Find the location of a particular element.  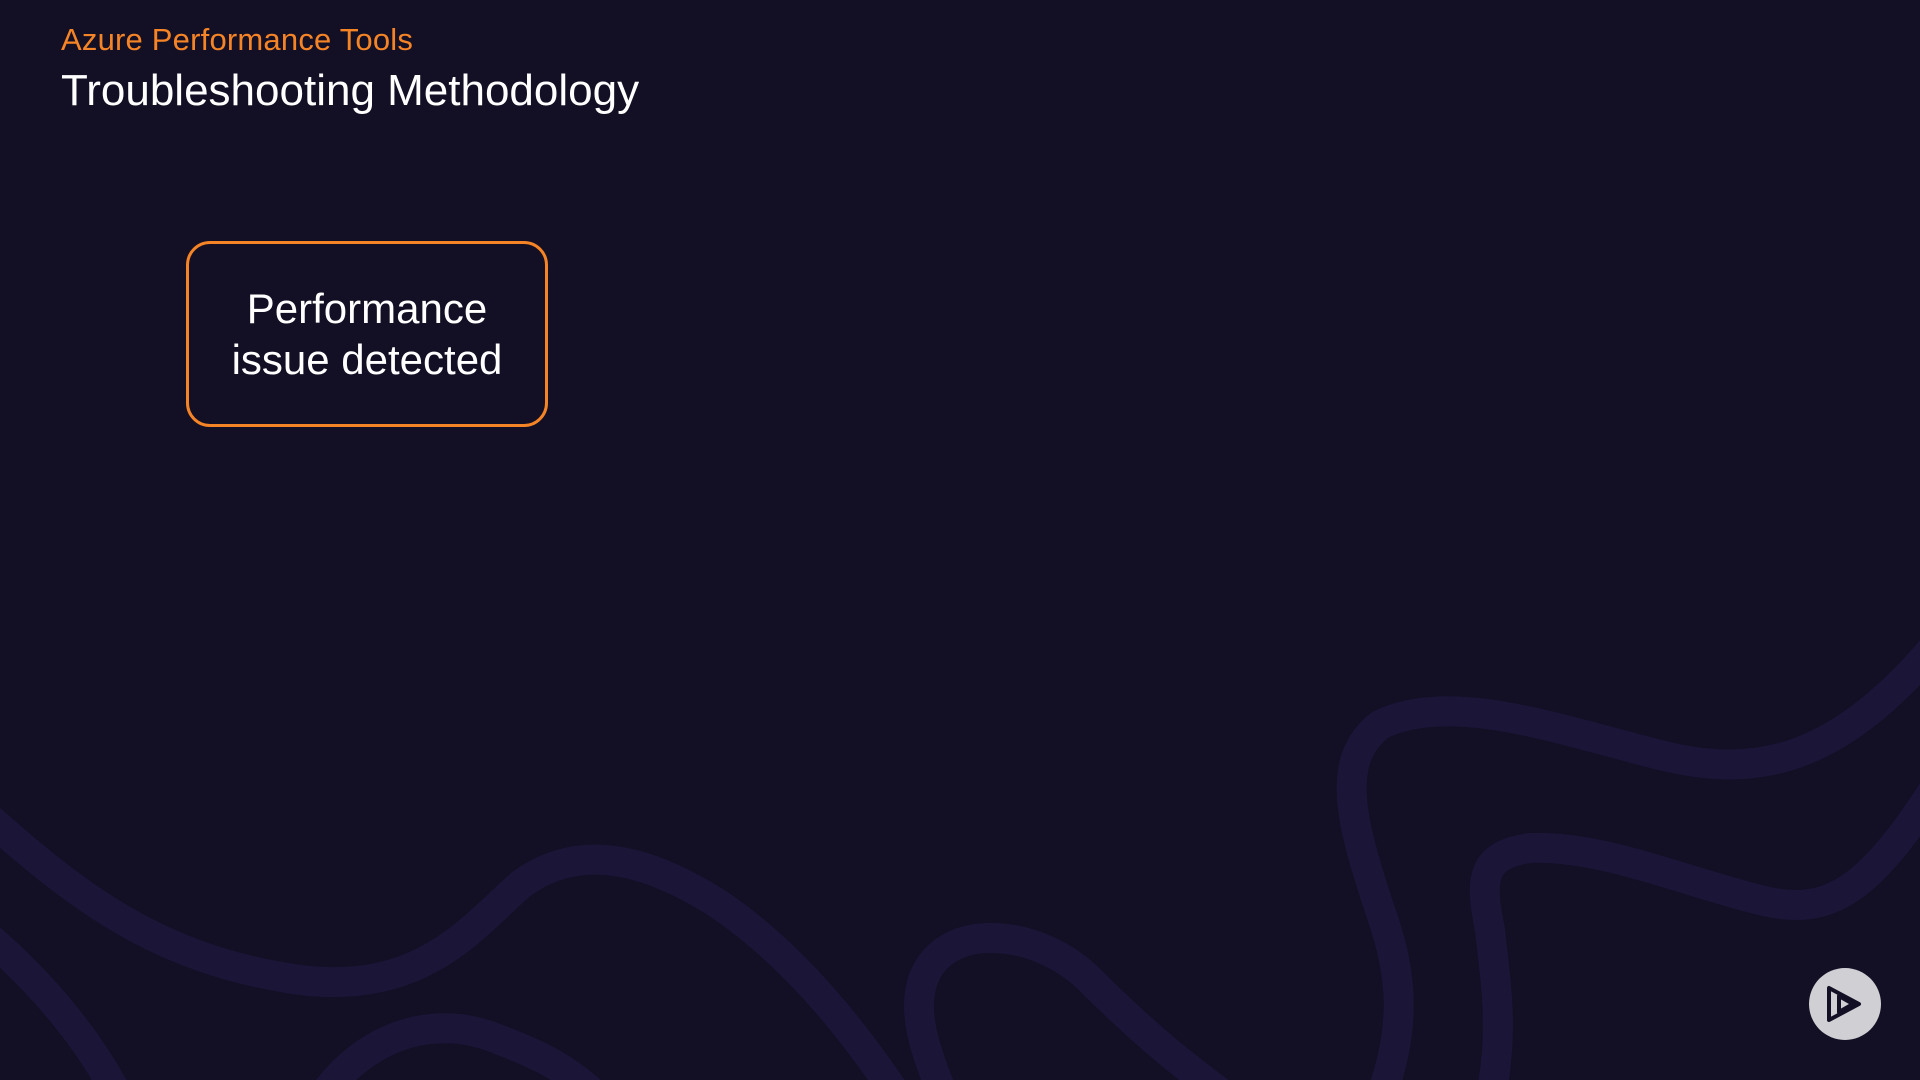

course-subtitle: Azure Performance Tools is located at coordinates (237, 39).